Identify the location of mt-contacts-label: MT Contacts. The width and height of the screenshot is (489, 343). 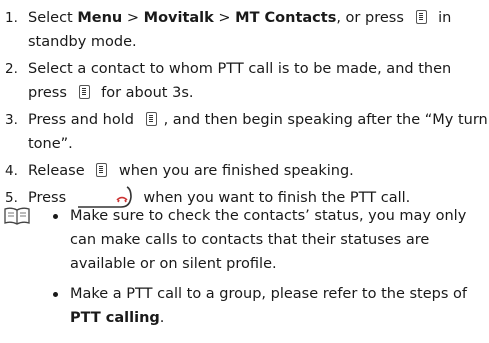
(286, 18).